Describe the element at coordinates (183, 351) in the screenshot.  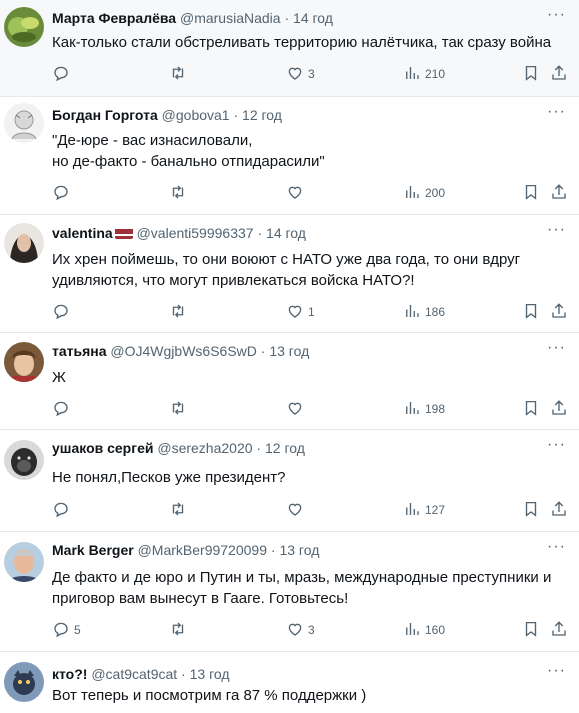
I see `author-handle: @OJ4WgjbWs6S6SwD` at that location.